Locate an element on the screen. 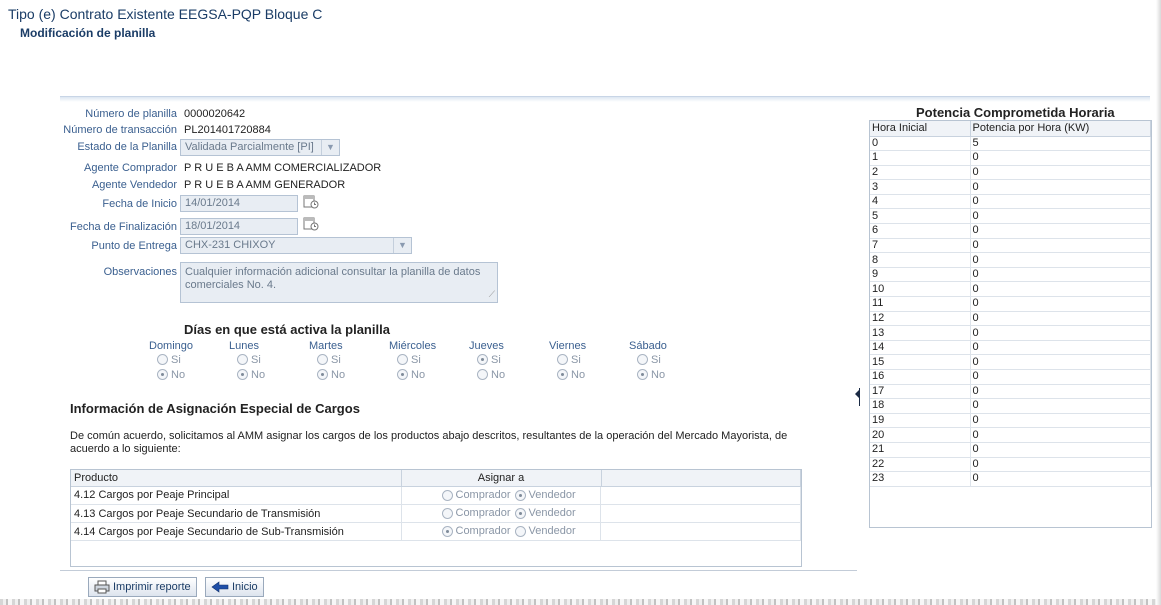  table-row: 05 is located at coordinates (1010, 144).